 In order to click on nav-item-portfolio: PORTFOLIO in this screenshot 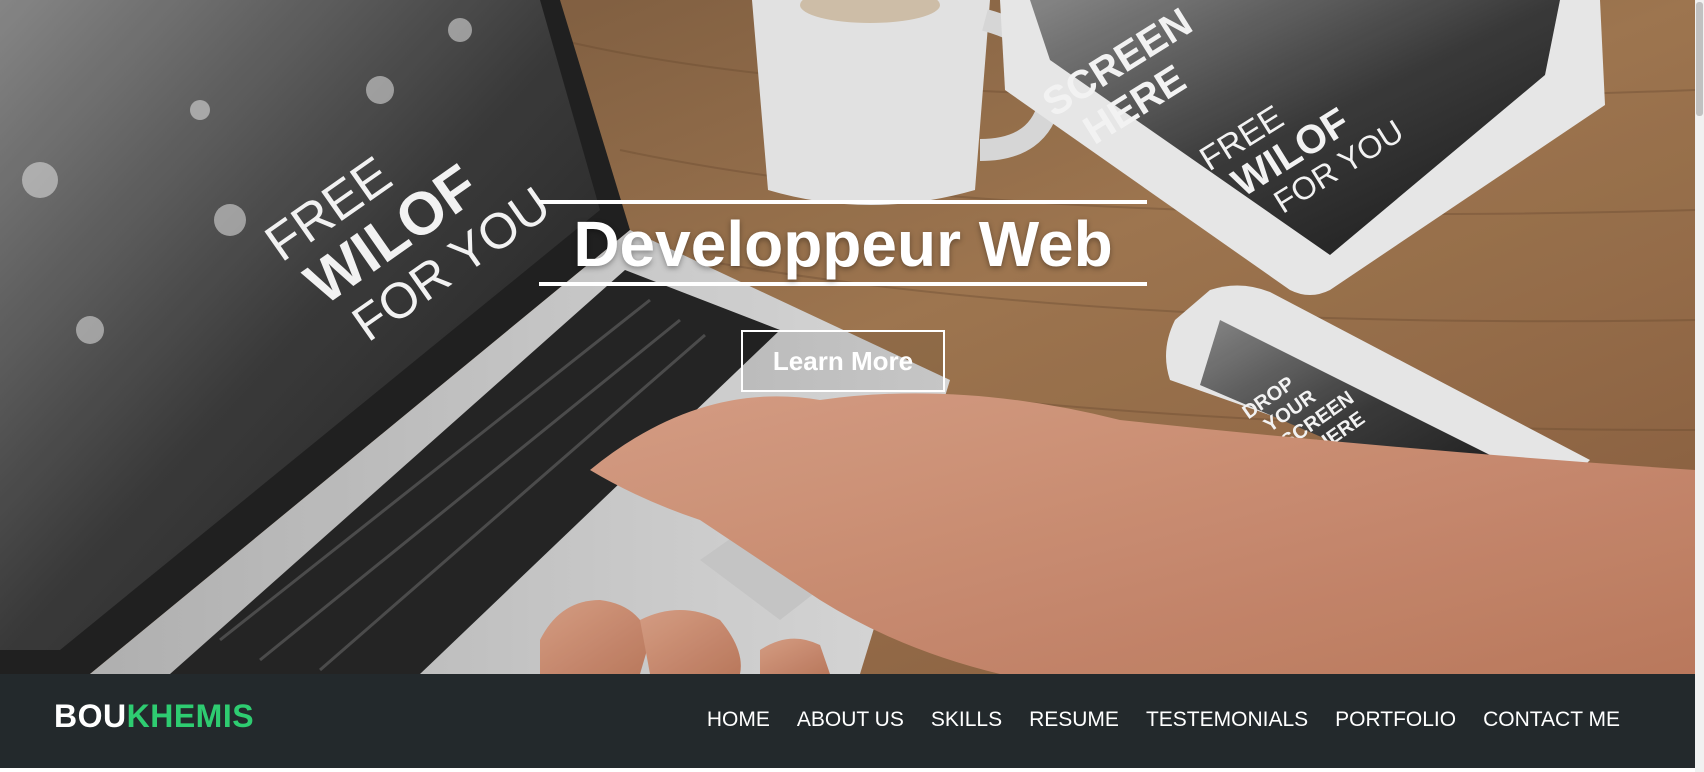, I will do `click(1395, 720)`.